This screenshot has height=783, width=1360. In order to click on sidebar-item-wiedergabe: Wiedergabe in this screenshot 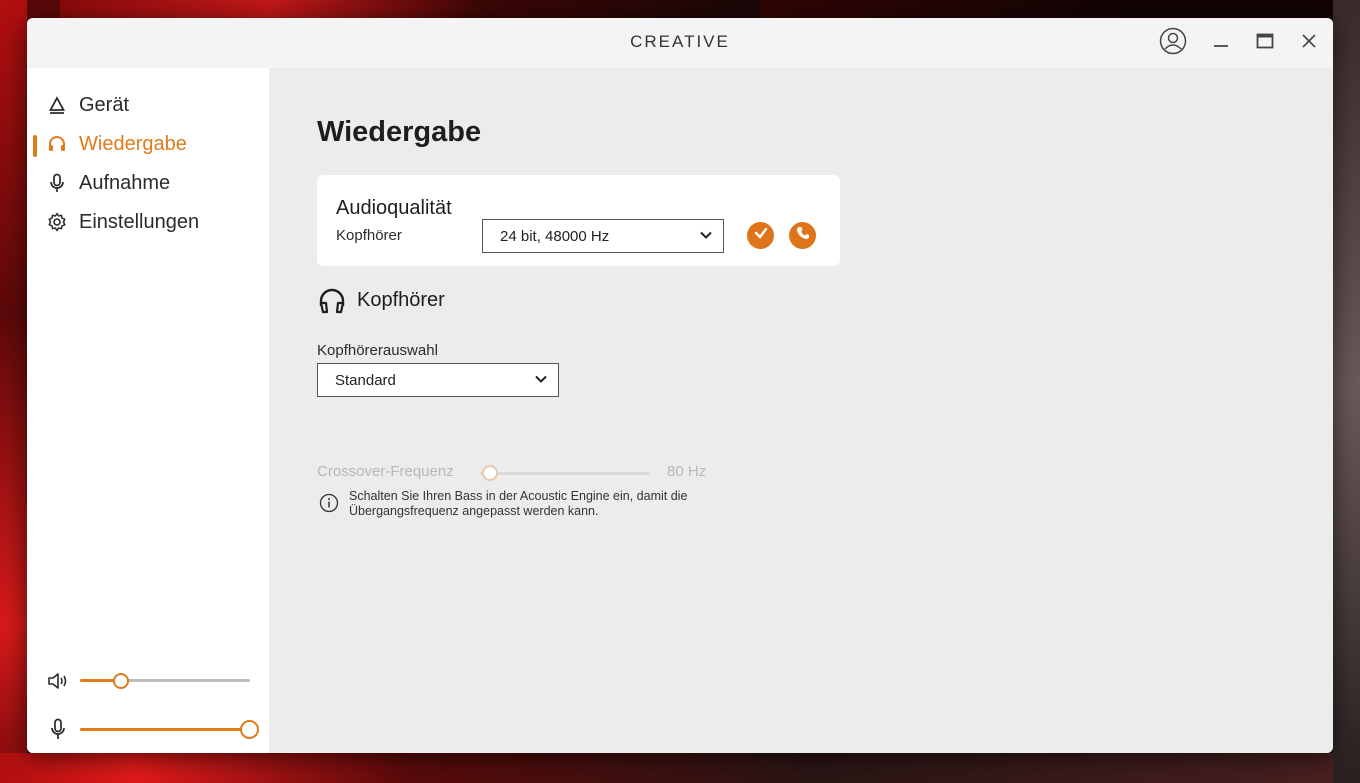, I will do `click(148, 144)`.